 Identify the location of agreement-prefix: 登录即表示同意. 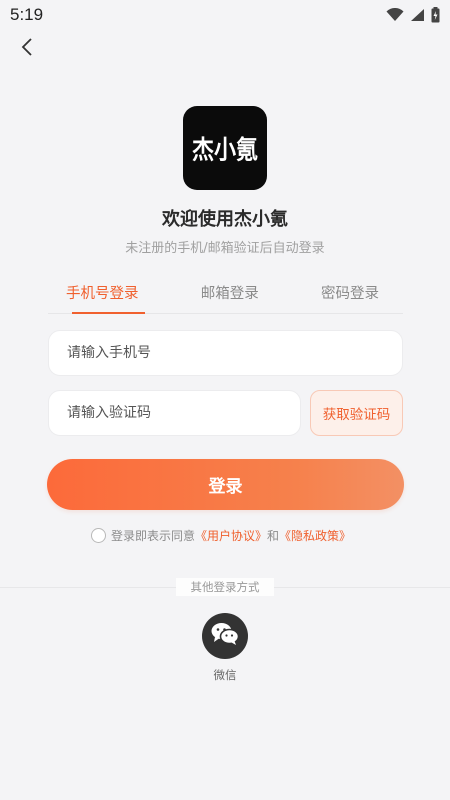
(153, 535).